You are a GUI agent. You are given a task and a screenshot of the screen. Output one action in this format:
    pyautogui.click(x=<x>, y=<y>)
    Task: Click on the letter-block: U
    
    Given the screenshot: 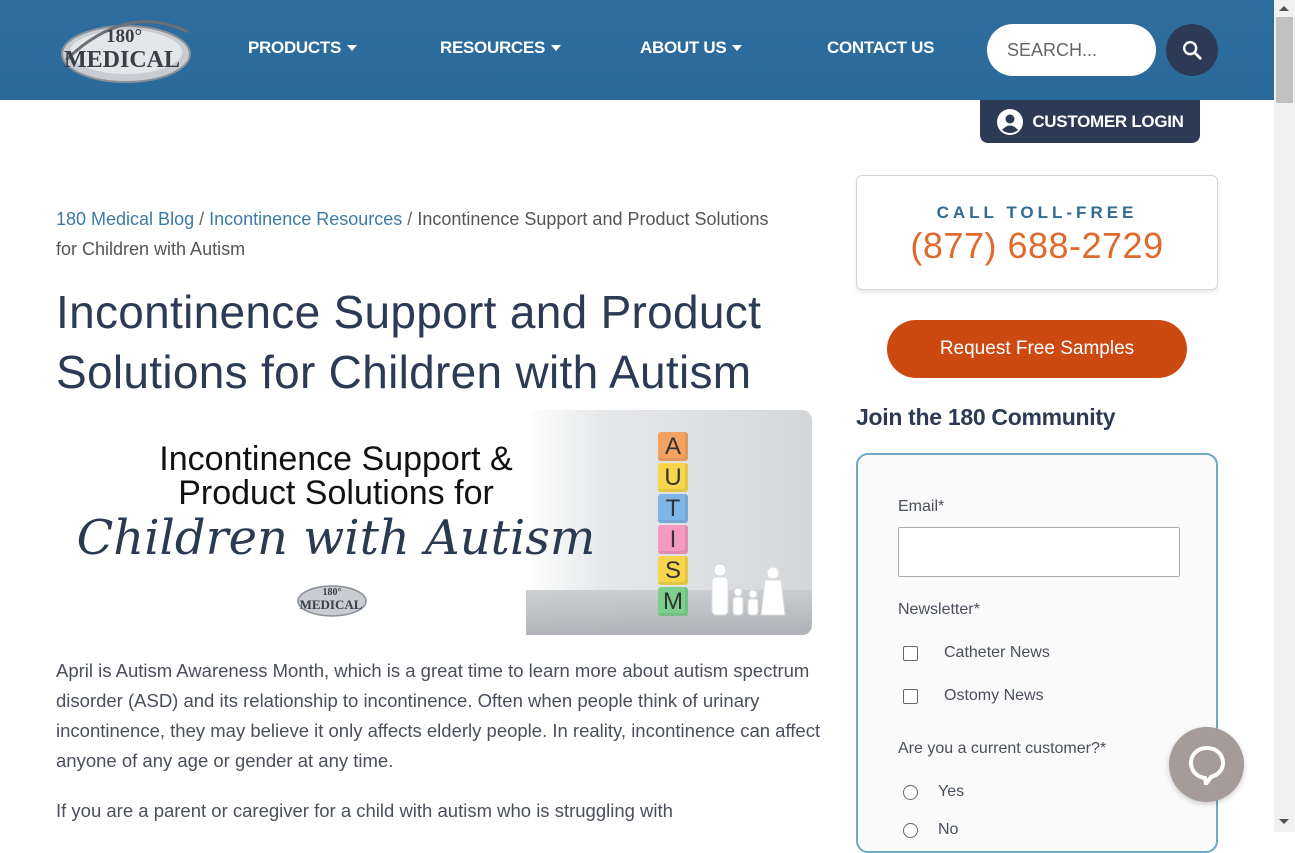 What is the action you would take?
    pyautogui.click(x=673, y=477)
    